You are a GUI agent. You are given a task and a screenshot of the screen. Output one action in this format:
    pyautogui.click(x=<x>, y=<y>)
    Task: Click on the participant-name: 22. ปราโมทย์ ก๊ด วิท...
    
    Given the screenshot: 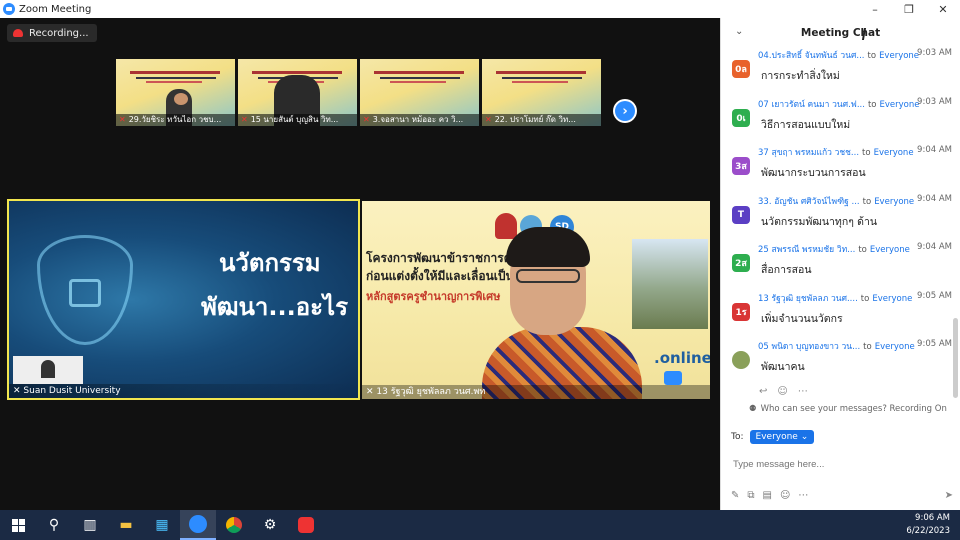 What is the action you would take?
    pyautogui.click(x=535, y=119)
    